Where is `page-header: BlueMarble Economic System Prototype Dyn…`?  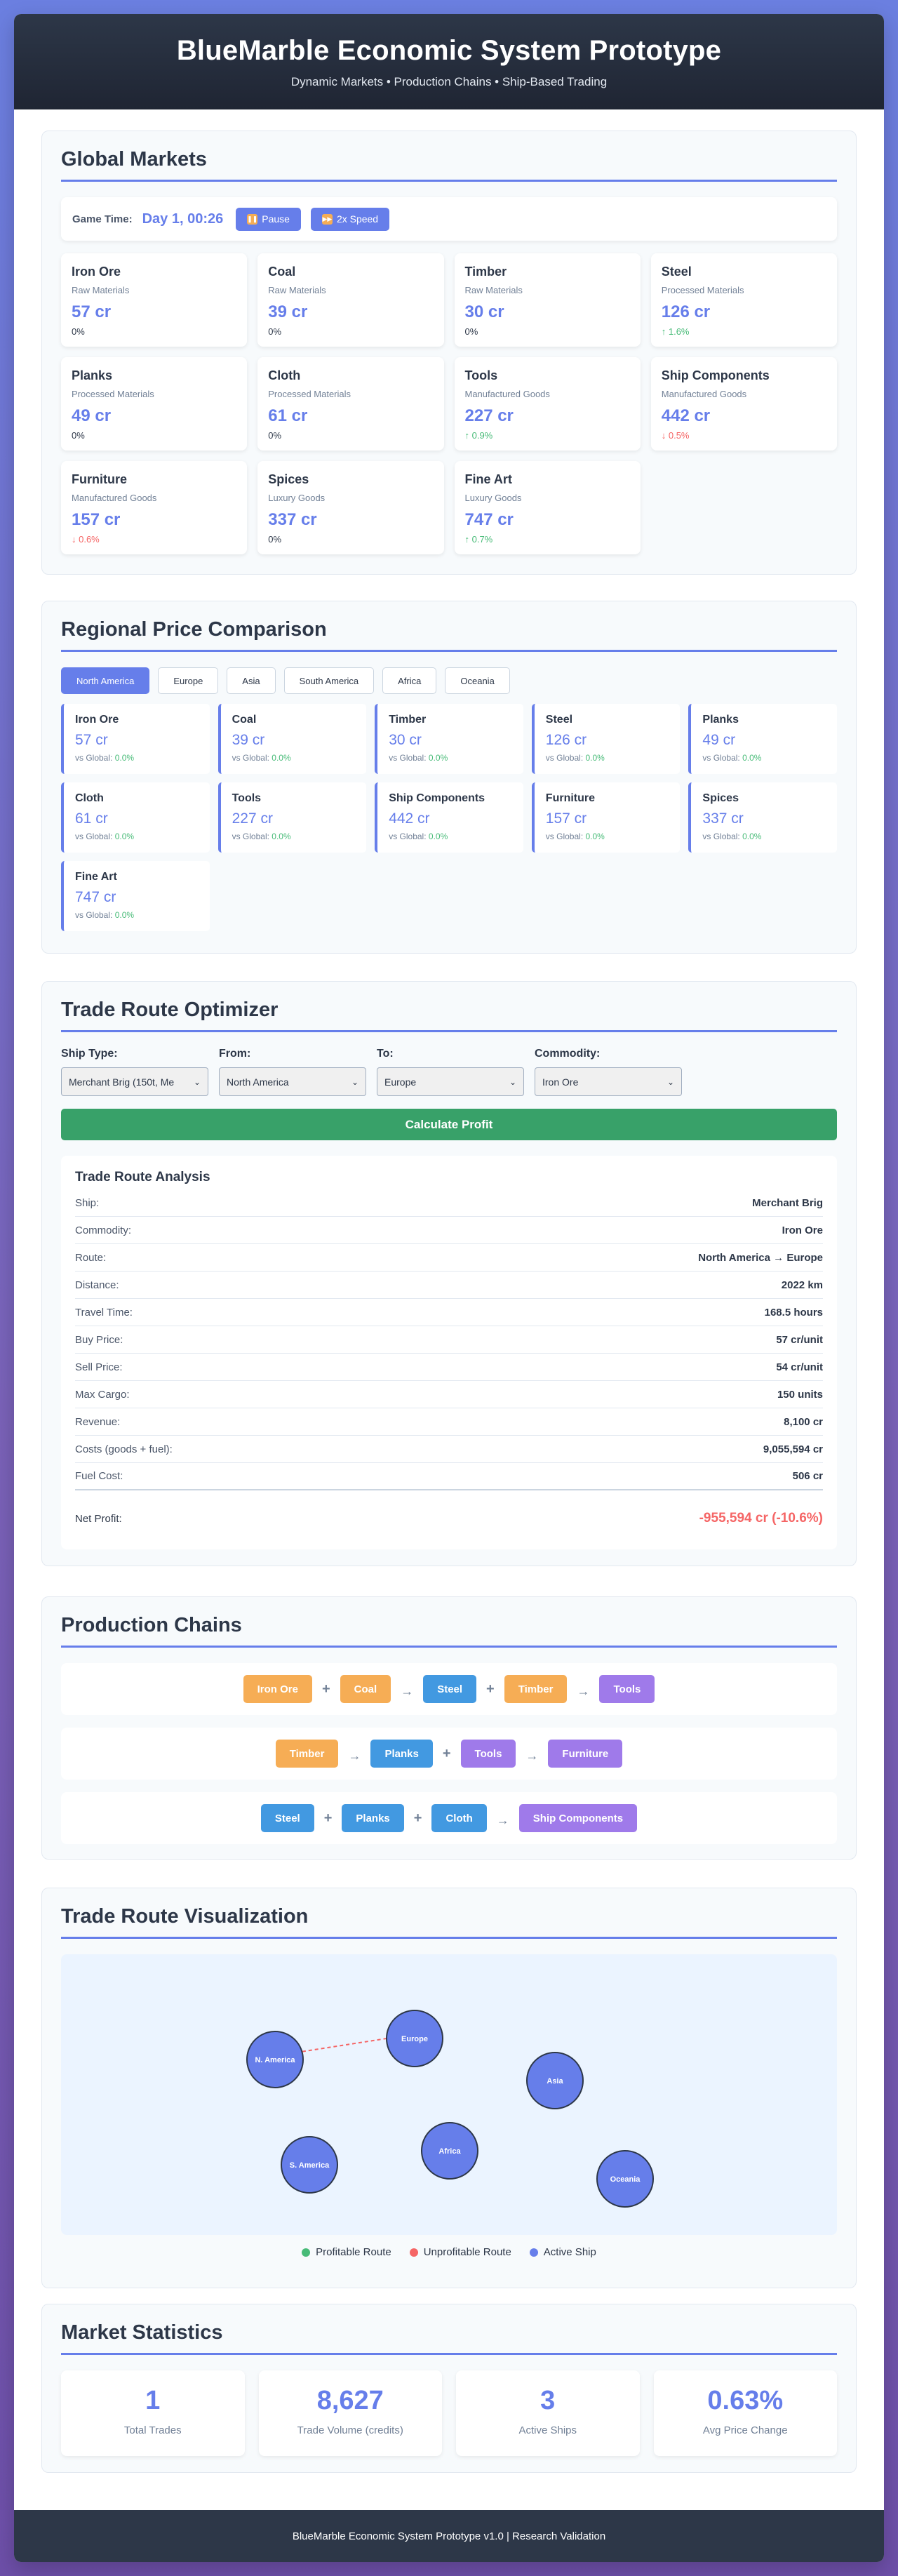
page-header: BlueMarble Economic System Prototype Dyn… is located at coordinates (449, 61).